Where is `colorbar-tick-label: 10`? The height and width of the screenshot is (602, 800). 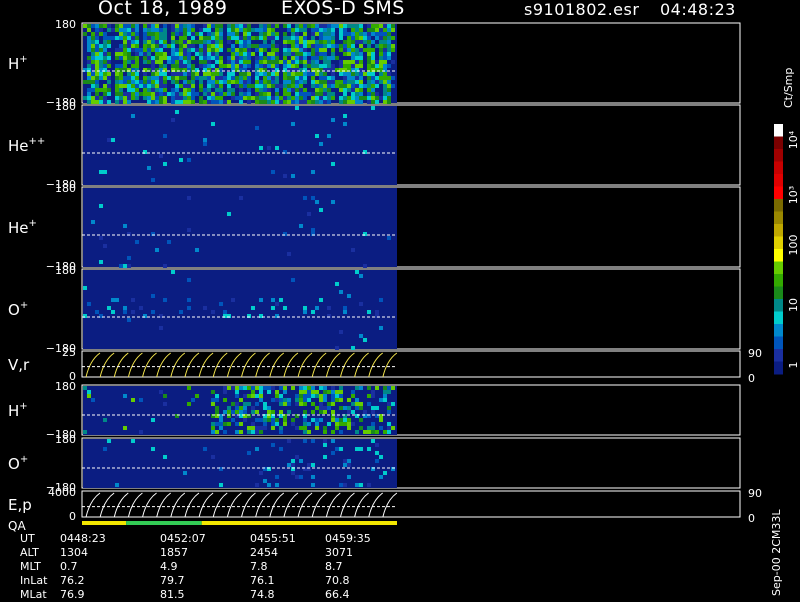
colorbar-tick-label: 10 is located at coordinates (793, 305).